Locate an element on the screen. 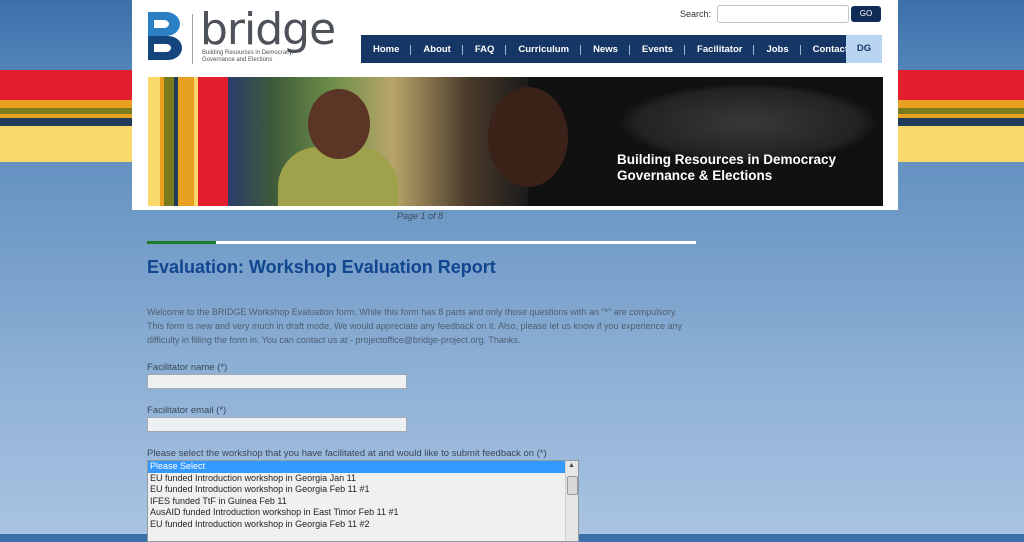 Image resolution: width=1024 pixels, height=542 pixels. nav-facilitator: Facilitator is located at coordinates (720, 49).